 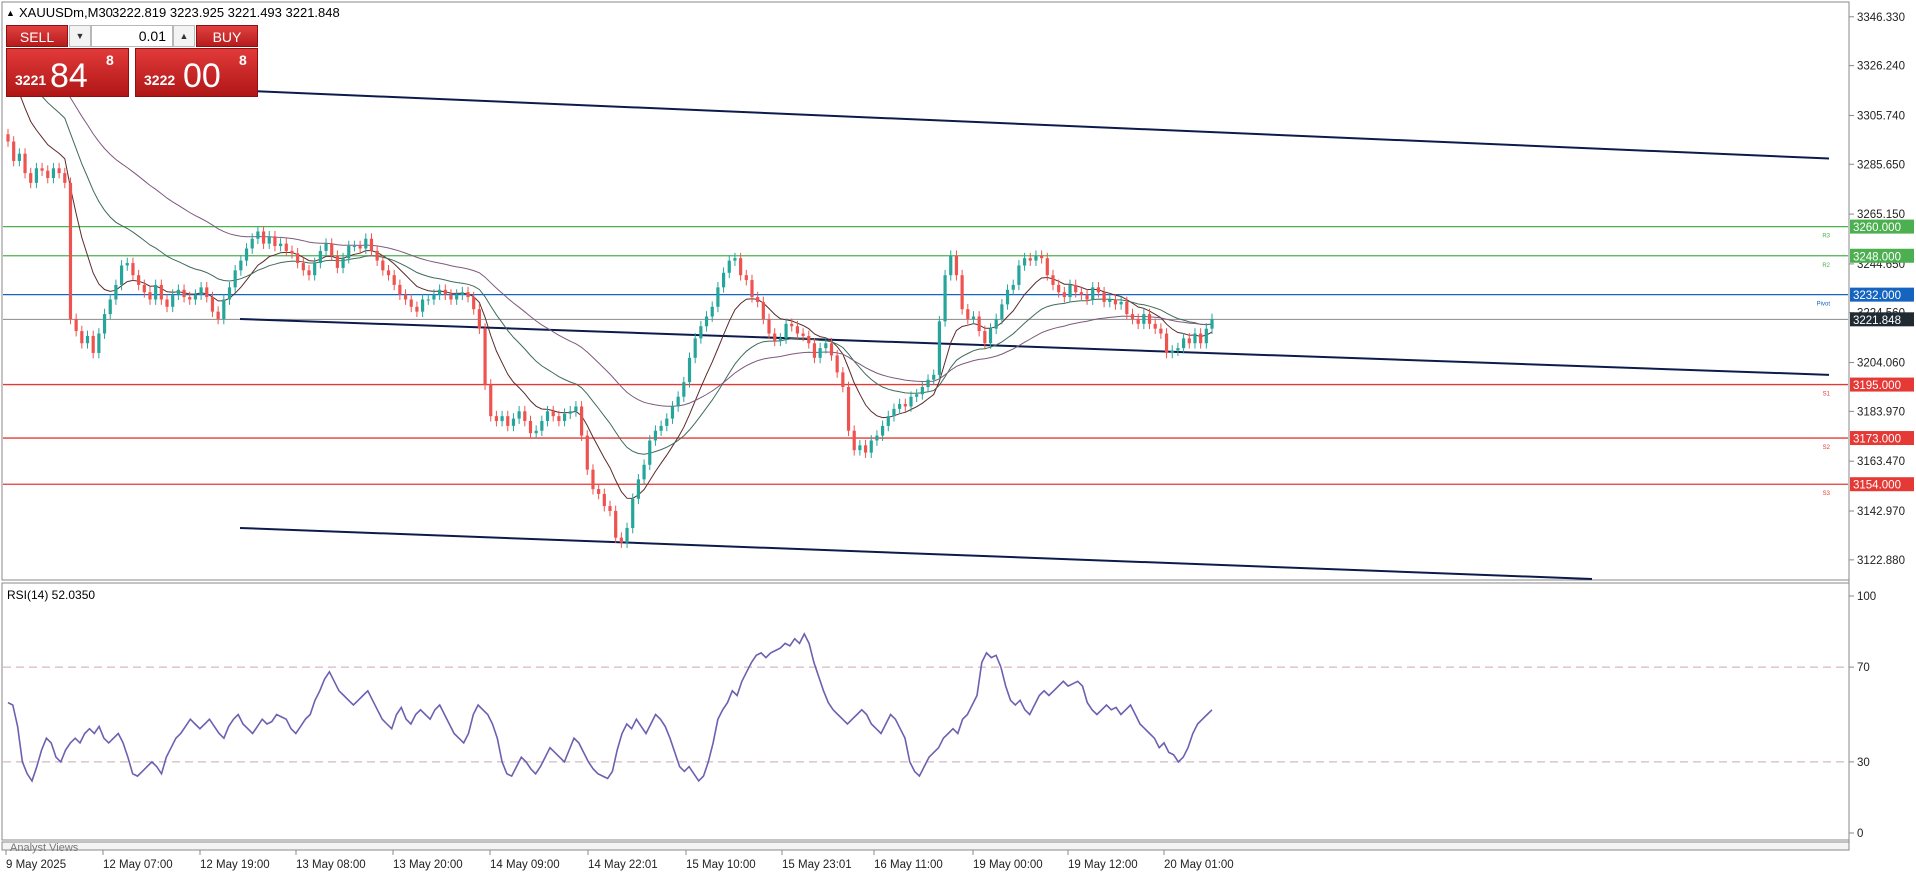 I want to click on level-price-label: 3173.000, so click(x=1877, y=440).